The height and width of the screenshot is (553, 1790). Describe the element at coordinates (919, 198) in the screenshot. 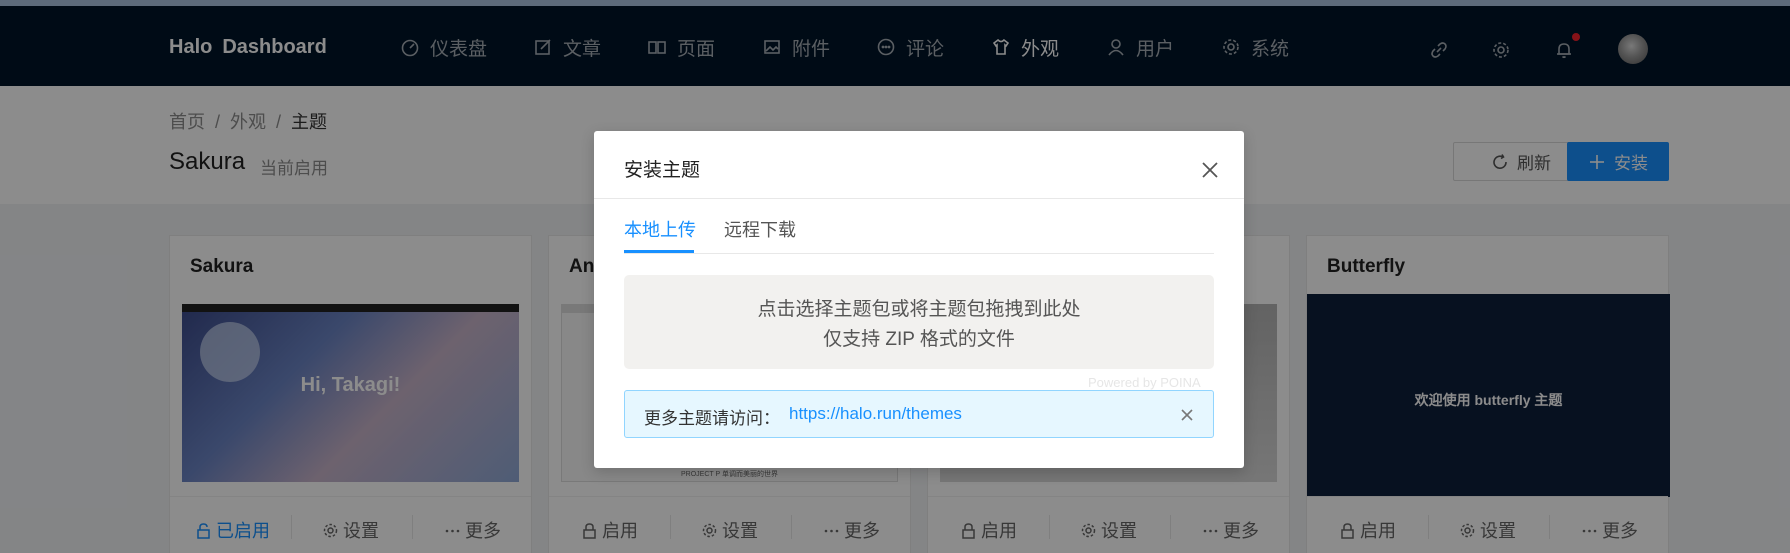

I see `modal-divider` at that location.